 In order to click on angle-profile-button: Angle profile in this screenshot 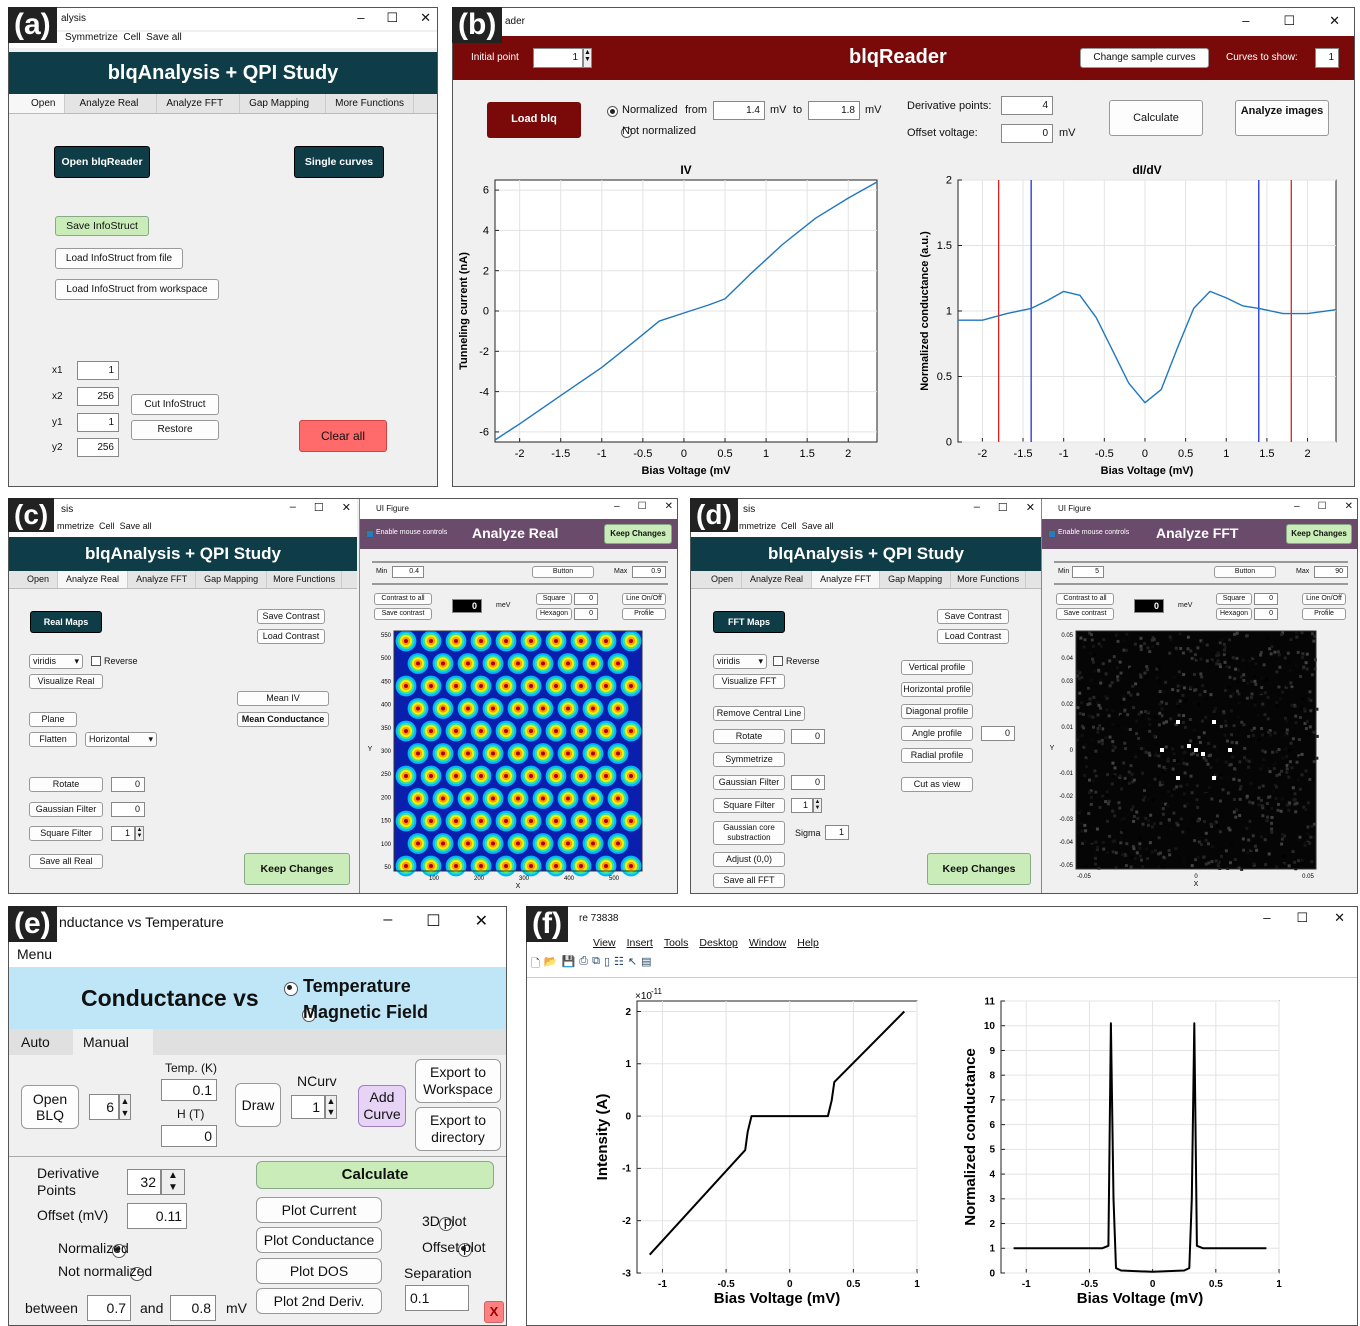, I will do `click(937, 733)`.